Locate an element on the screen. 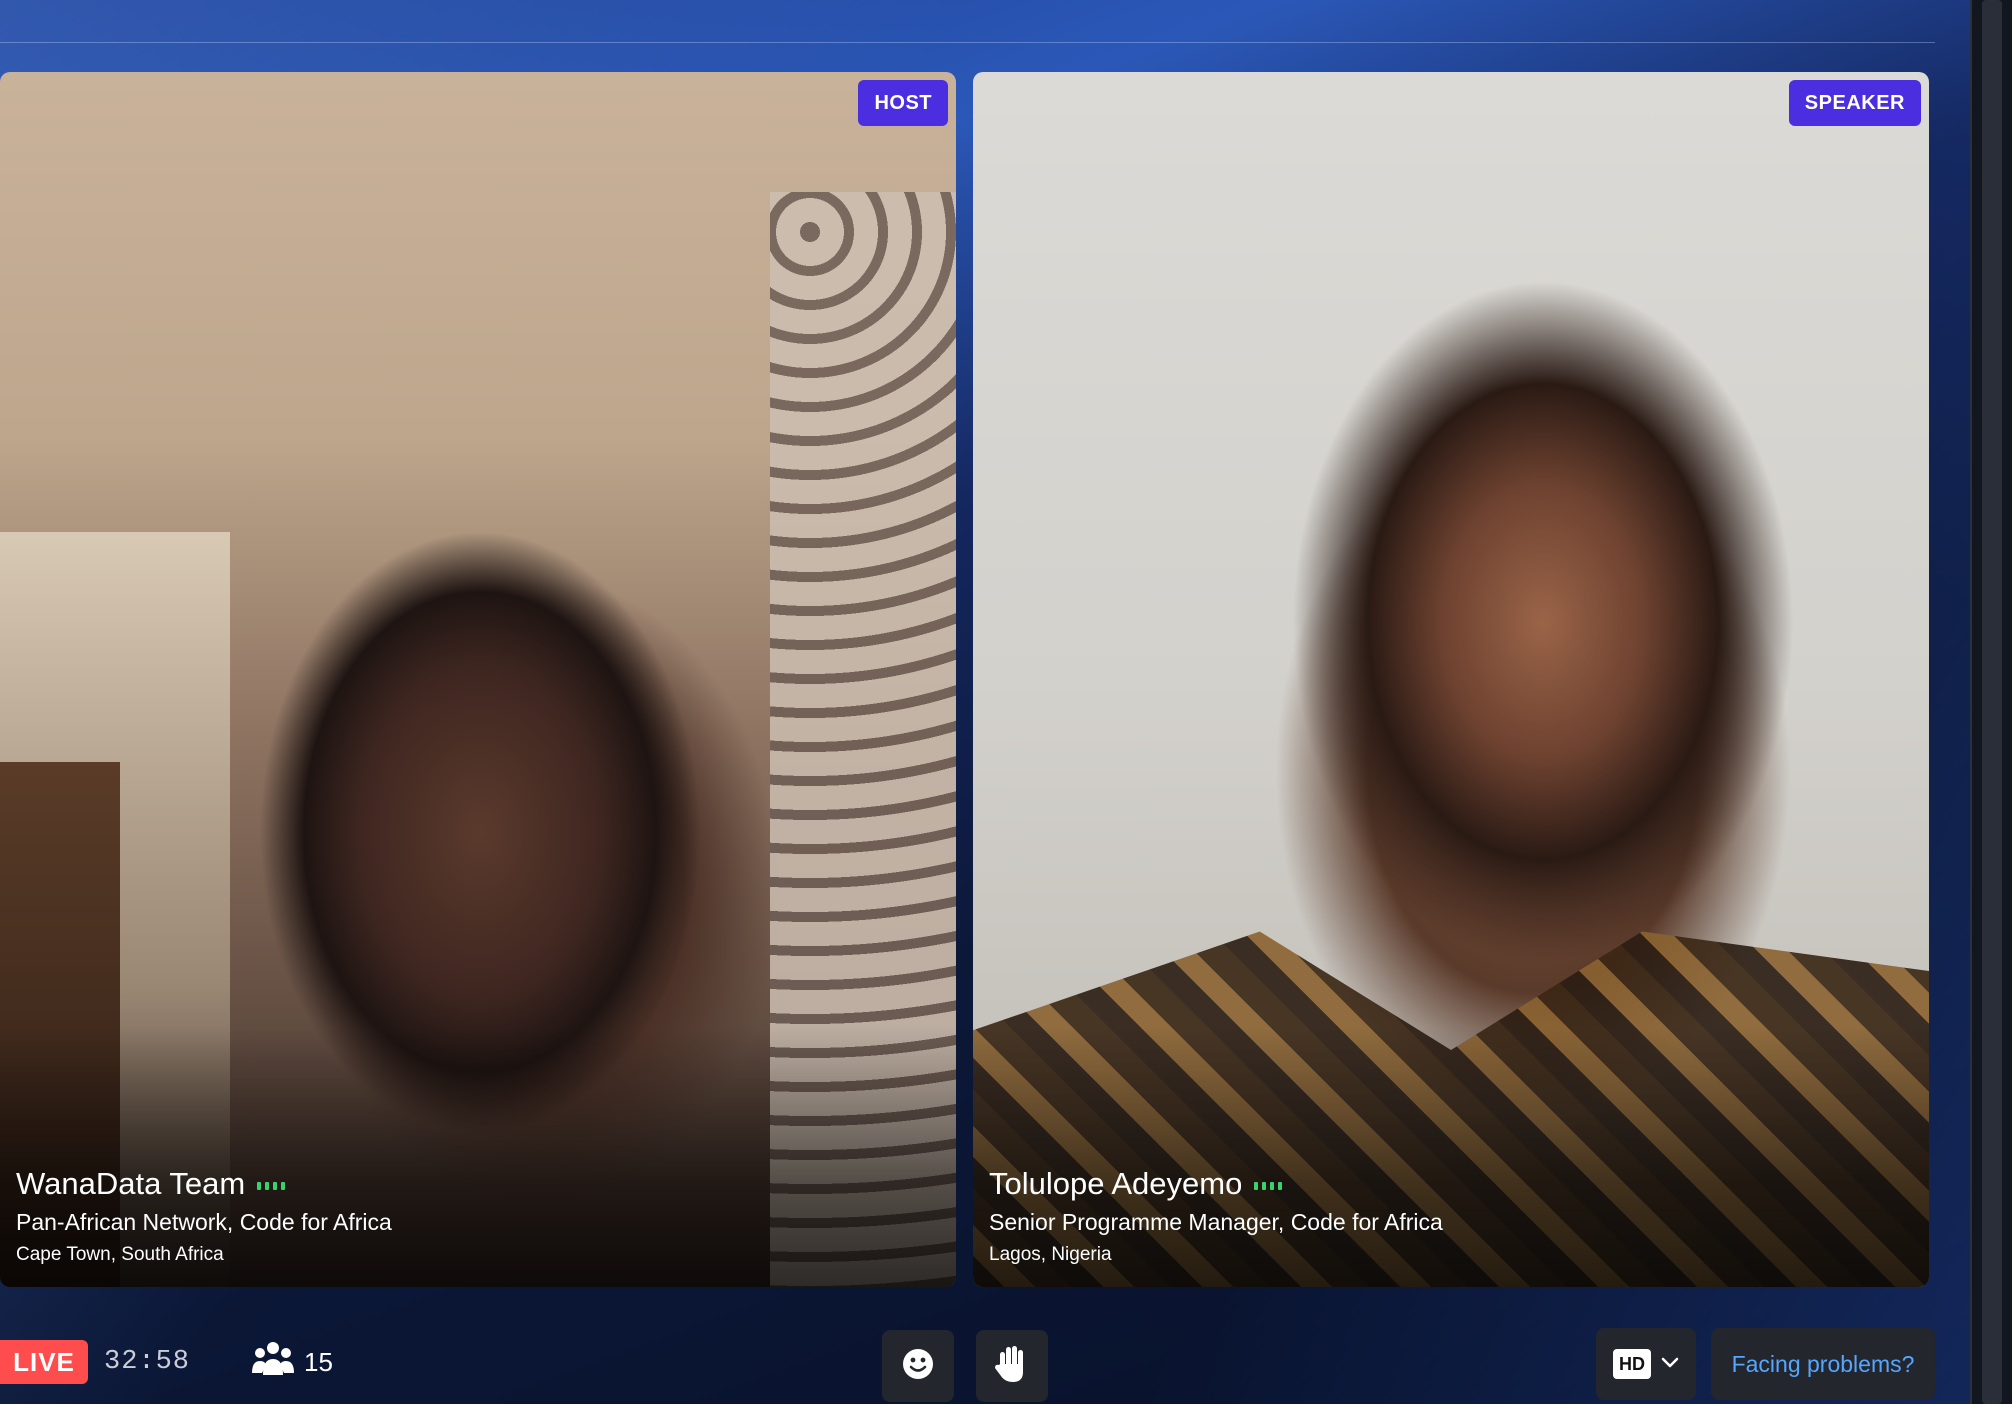 The image size is (2012, 1404). elapsed-timer: 32:58 is located at coordinates (147, 1362).